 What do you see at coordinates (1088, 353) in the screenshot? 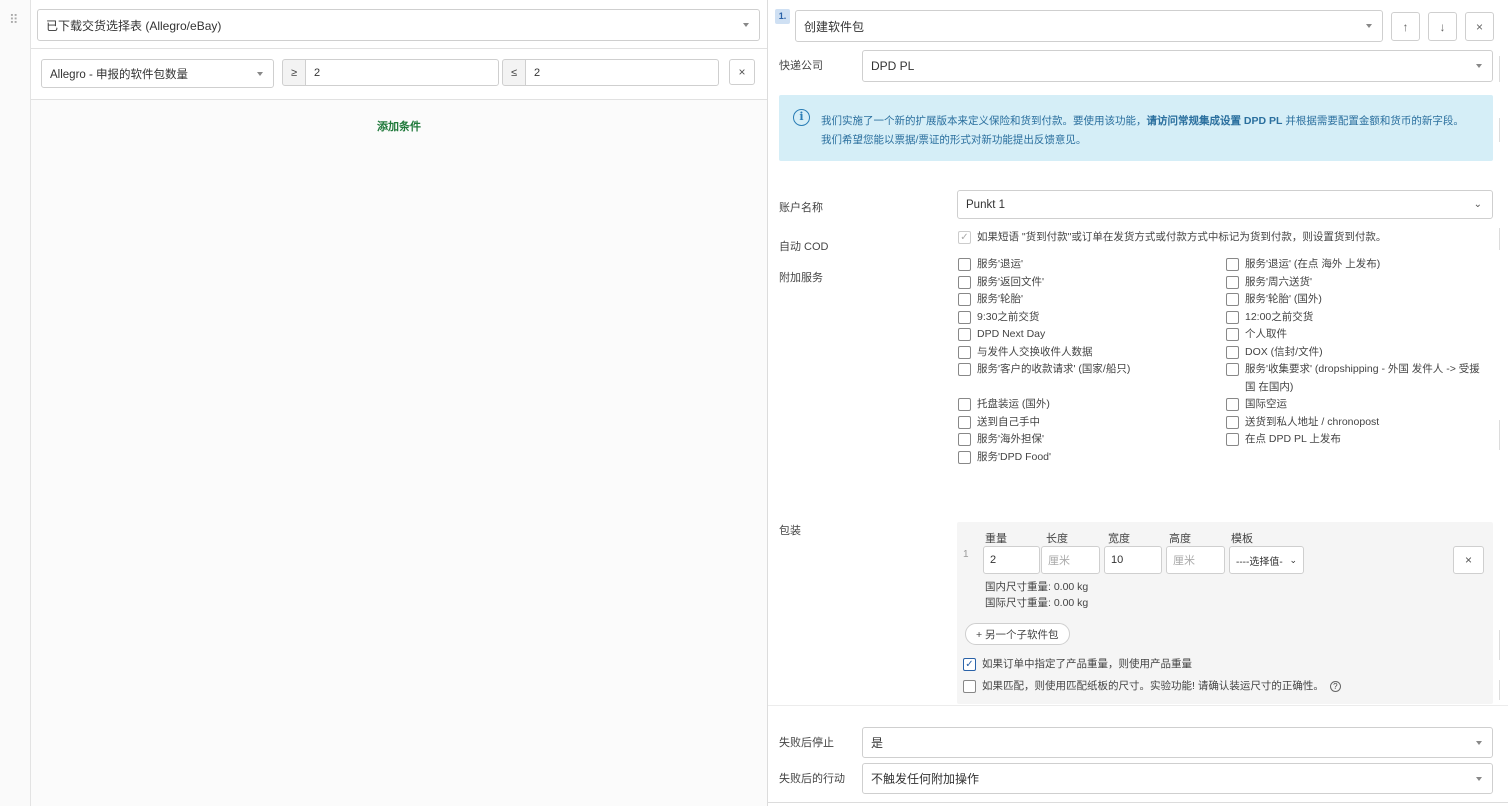
I see `service-option: 与发件人交换收件人数据` at bounding box center [1088, 353].